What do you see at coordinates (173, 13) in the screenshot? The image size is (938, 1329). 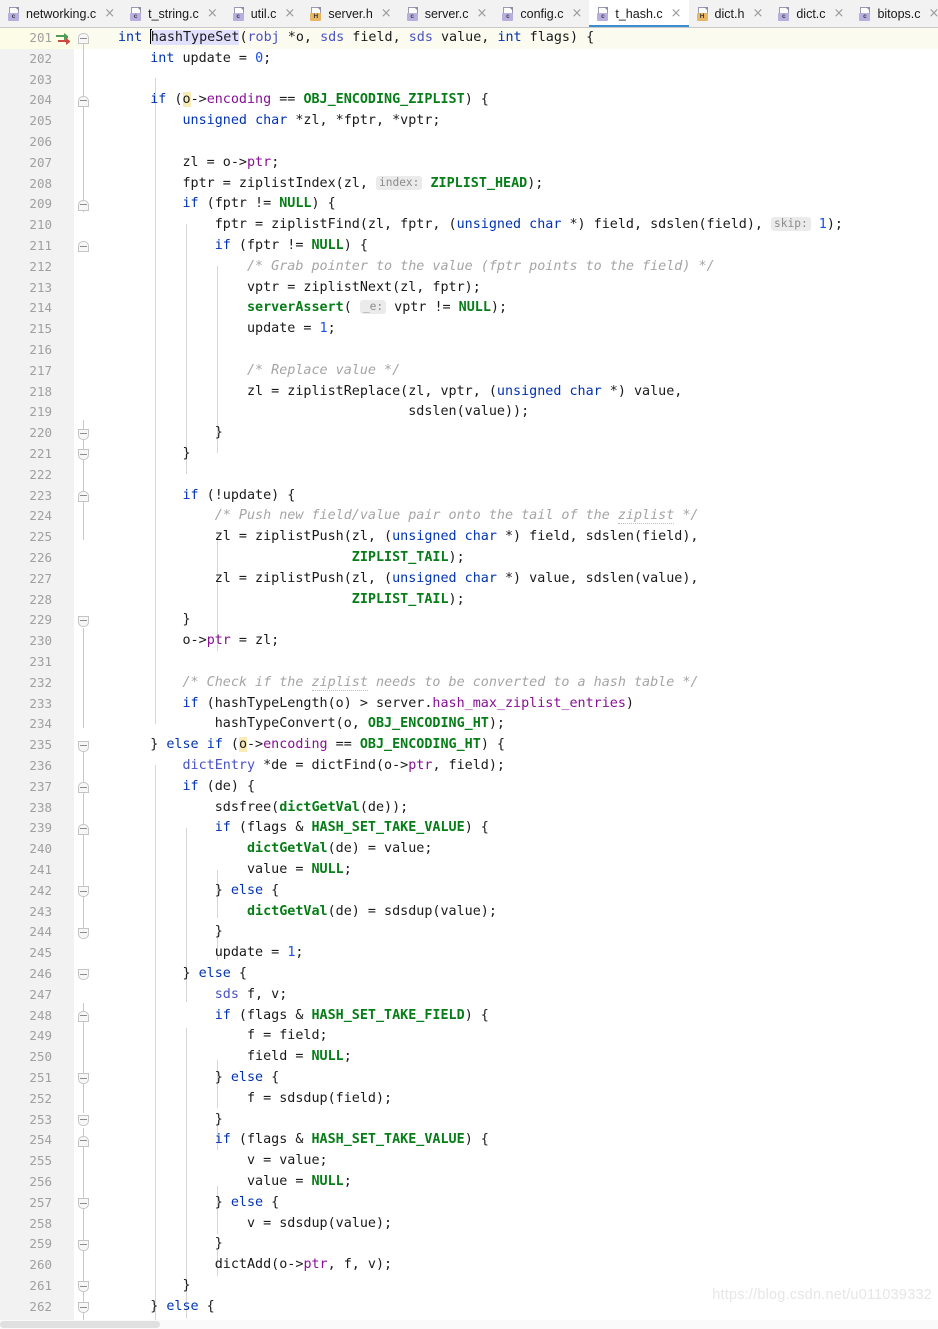 I see `editor-tab-t_string-c: c t_string.c ×` at bounding box center [173, 13].